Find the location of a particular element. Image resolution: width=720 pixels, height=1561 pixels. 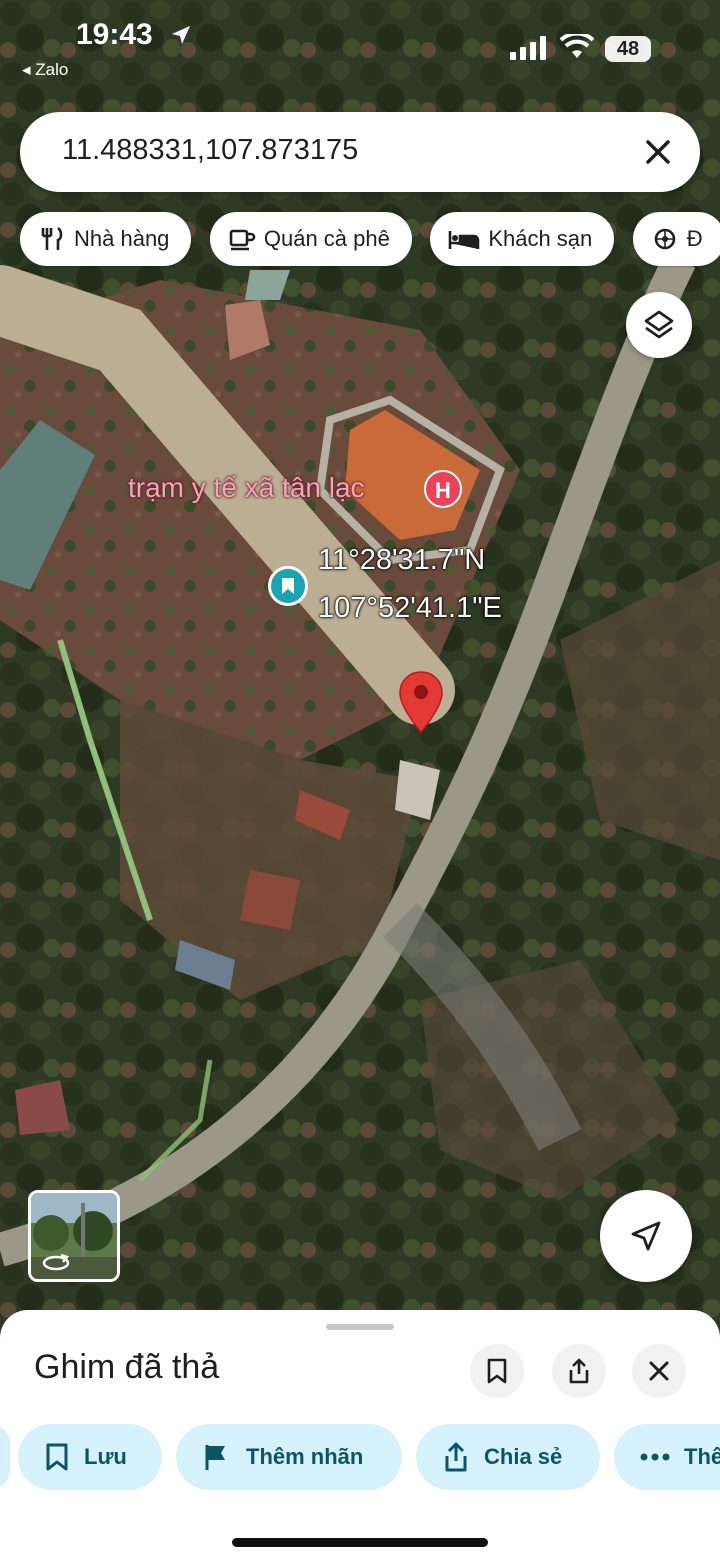

coordinate-lat: 11°28'31.7"N is located at coordinates (402, 560).